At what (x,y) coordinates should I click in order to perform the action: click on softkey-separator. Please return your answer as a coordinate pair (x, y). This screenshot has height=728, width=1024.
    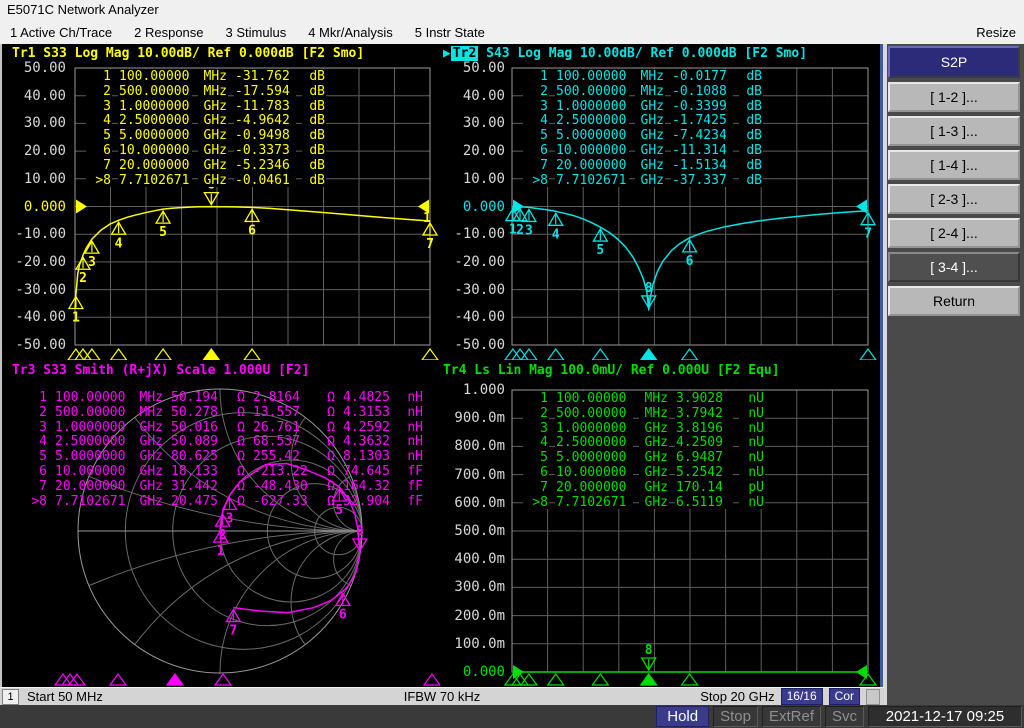
    Looking at the image, I should click on (885, 374).